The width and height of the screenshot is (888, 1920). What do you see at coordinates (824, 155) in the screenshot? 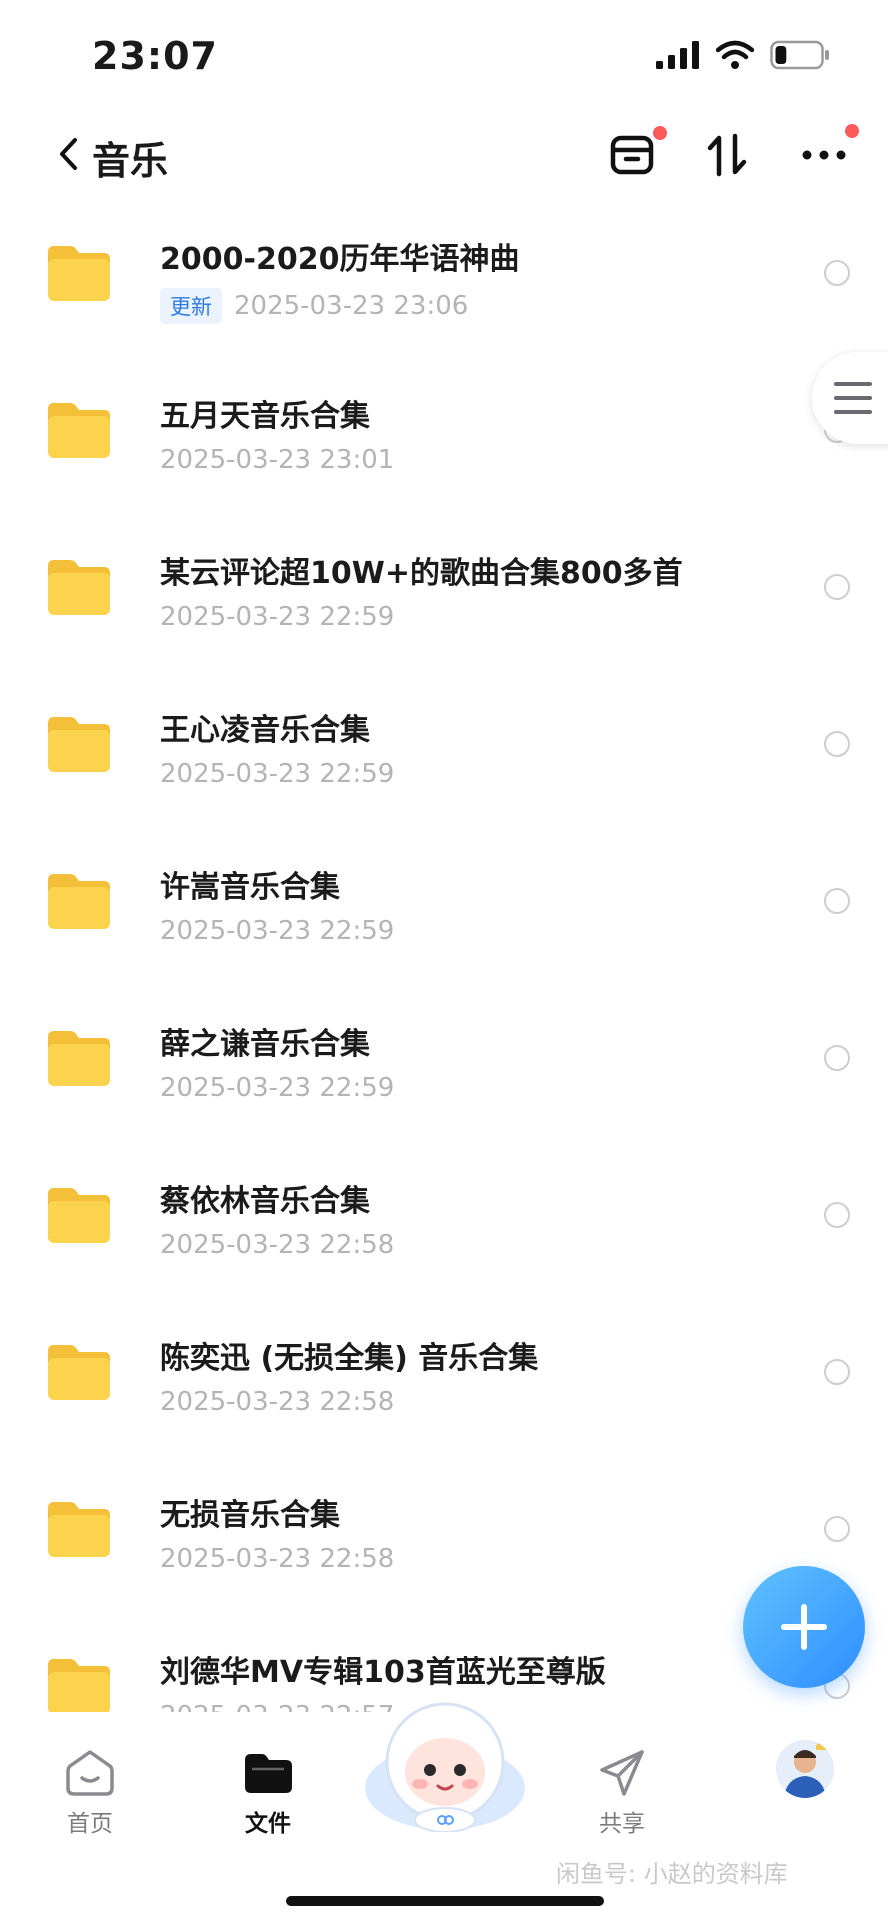
I see `more-dots-icon` at bounding box center [824, 155].